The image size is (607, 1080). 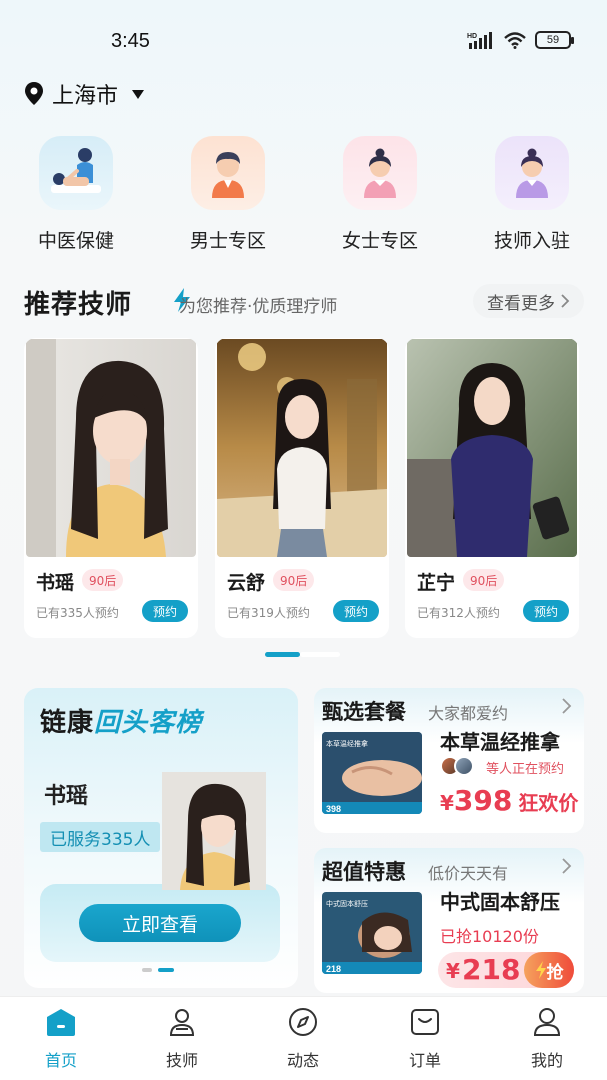 I want to click on deal-image-caption: 中式固本舒压, so click(x=347, y=903).